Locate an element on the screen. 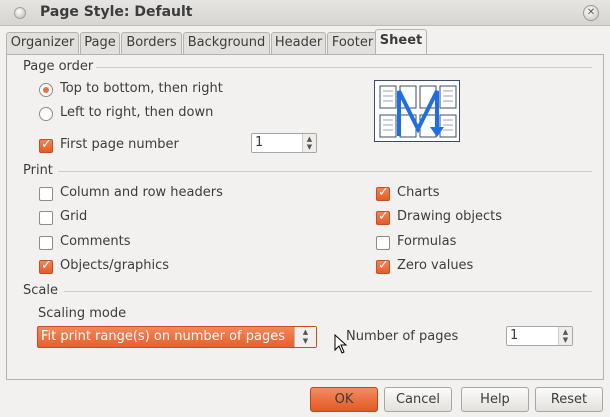  objects-graphics-checkbox is located at coordinates (46, 266).